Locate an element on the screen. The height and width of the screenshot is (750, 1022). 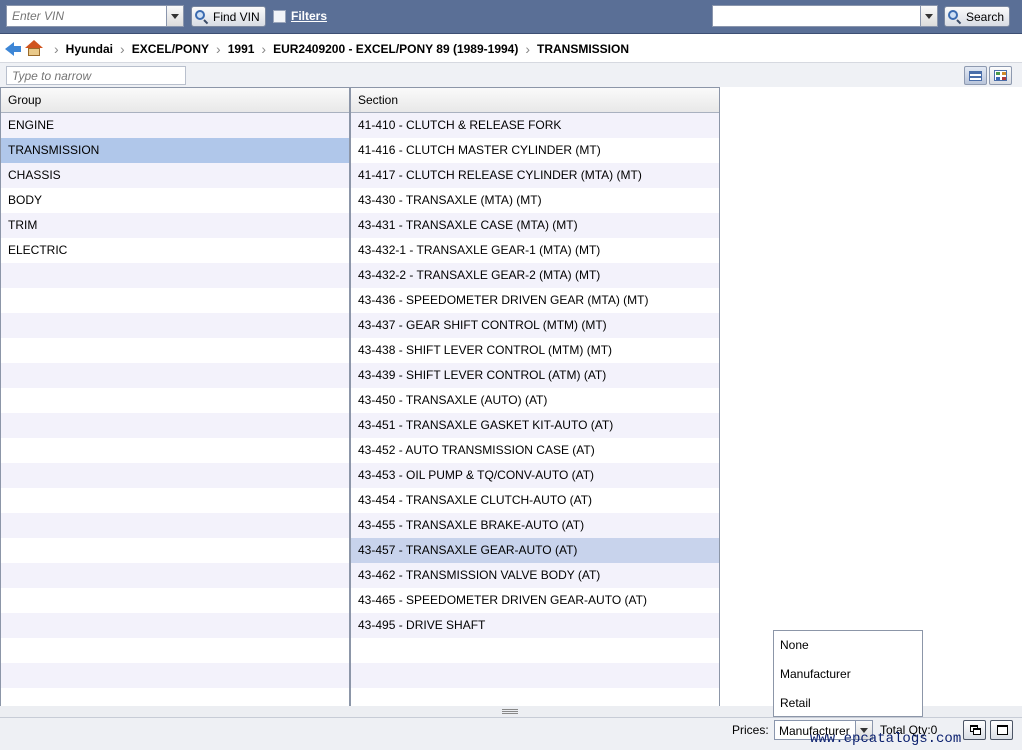
group-row: ELECTRIC is located at coordinates (175, 250).